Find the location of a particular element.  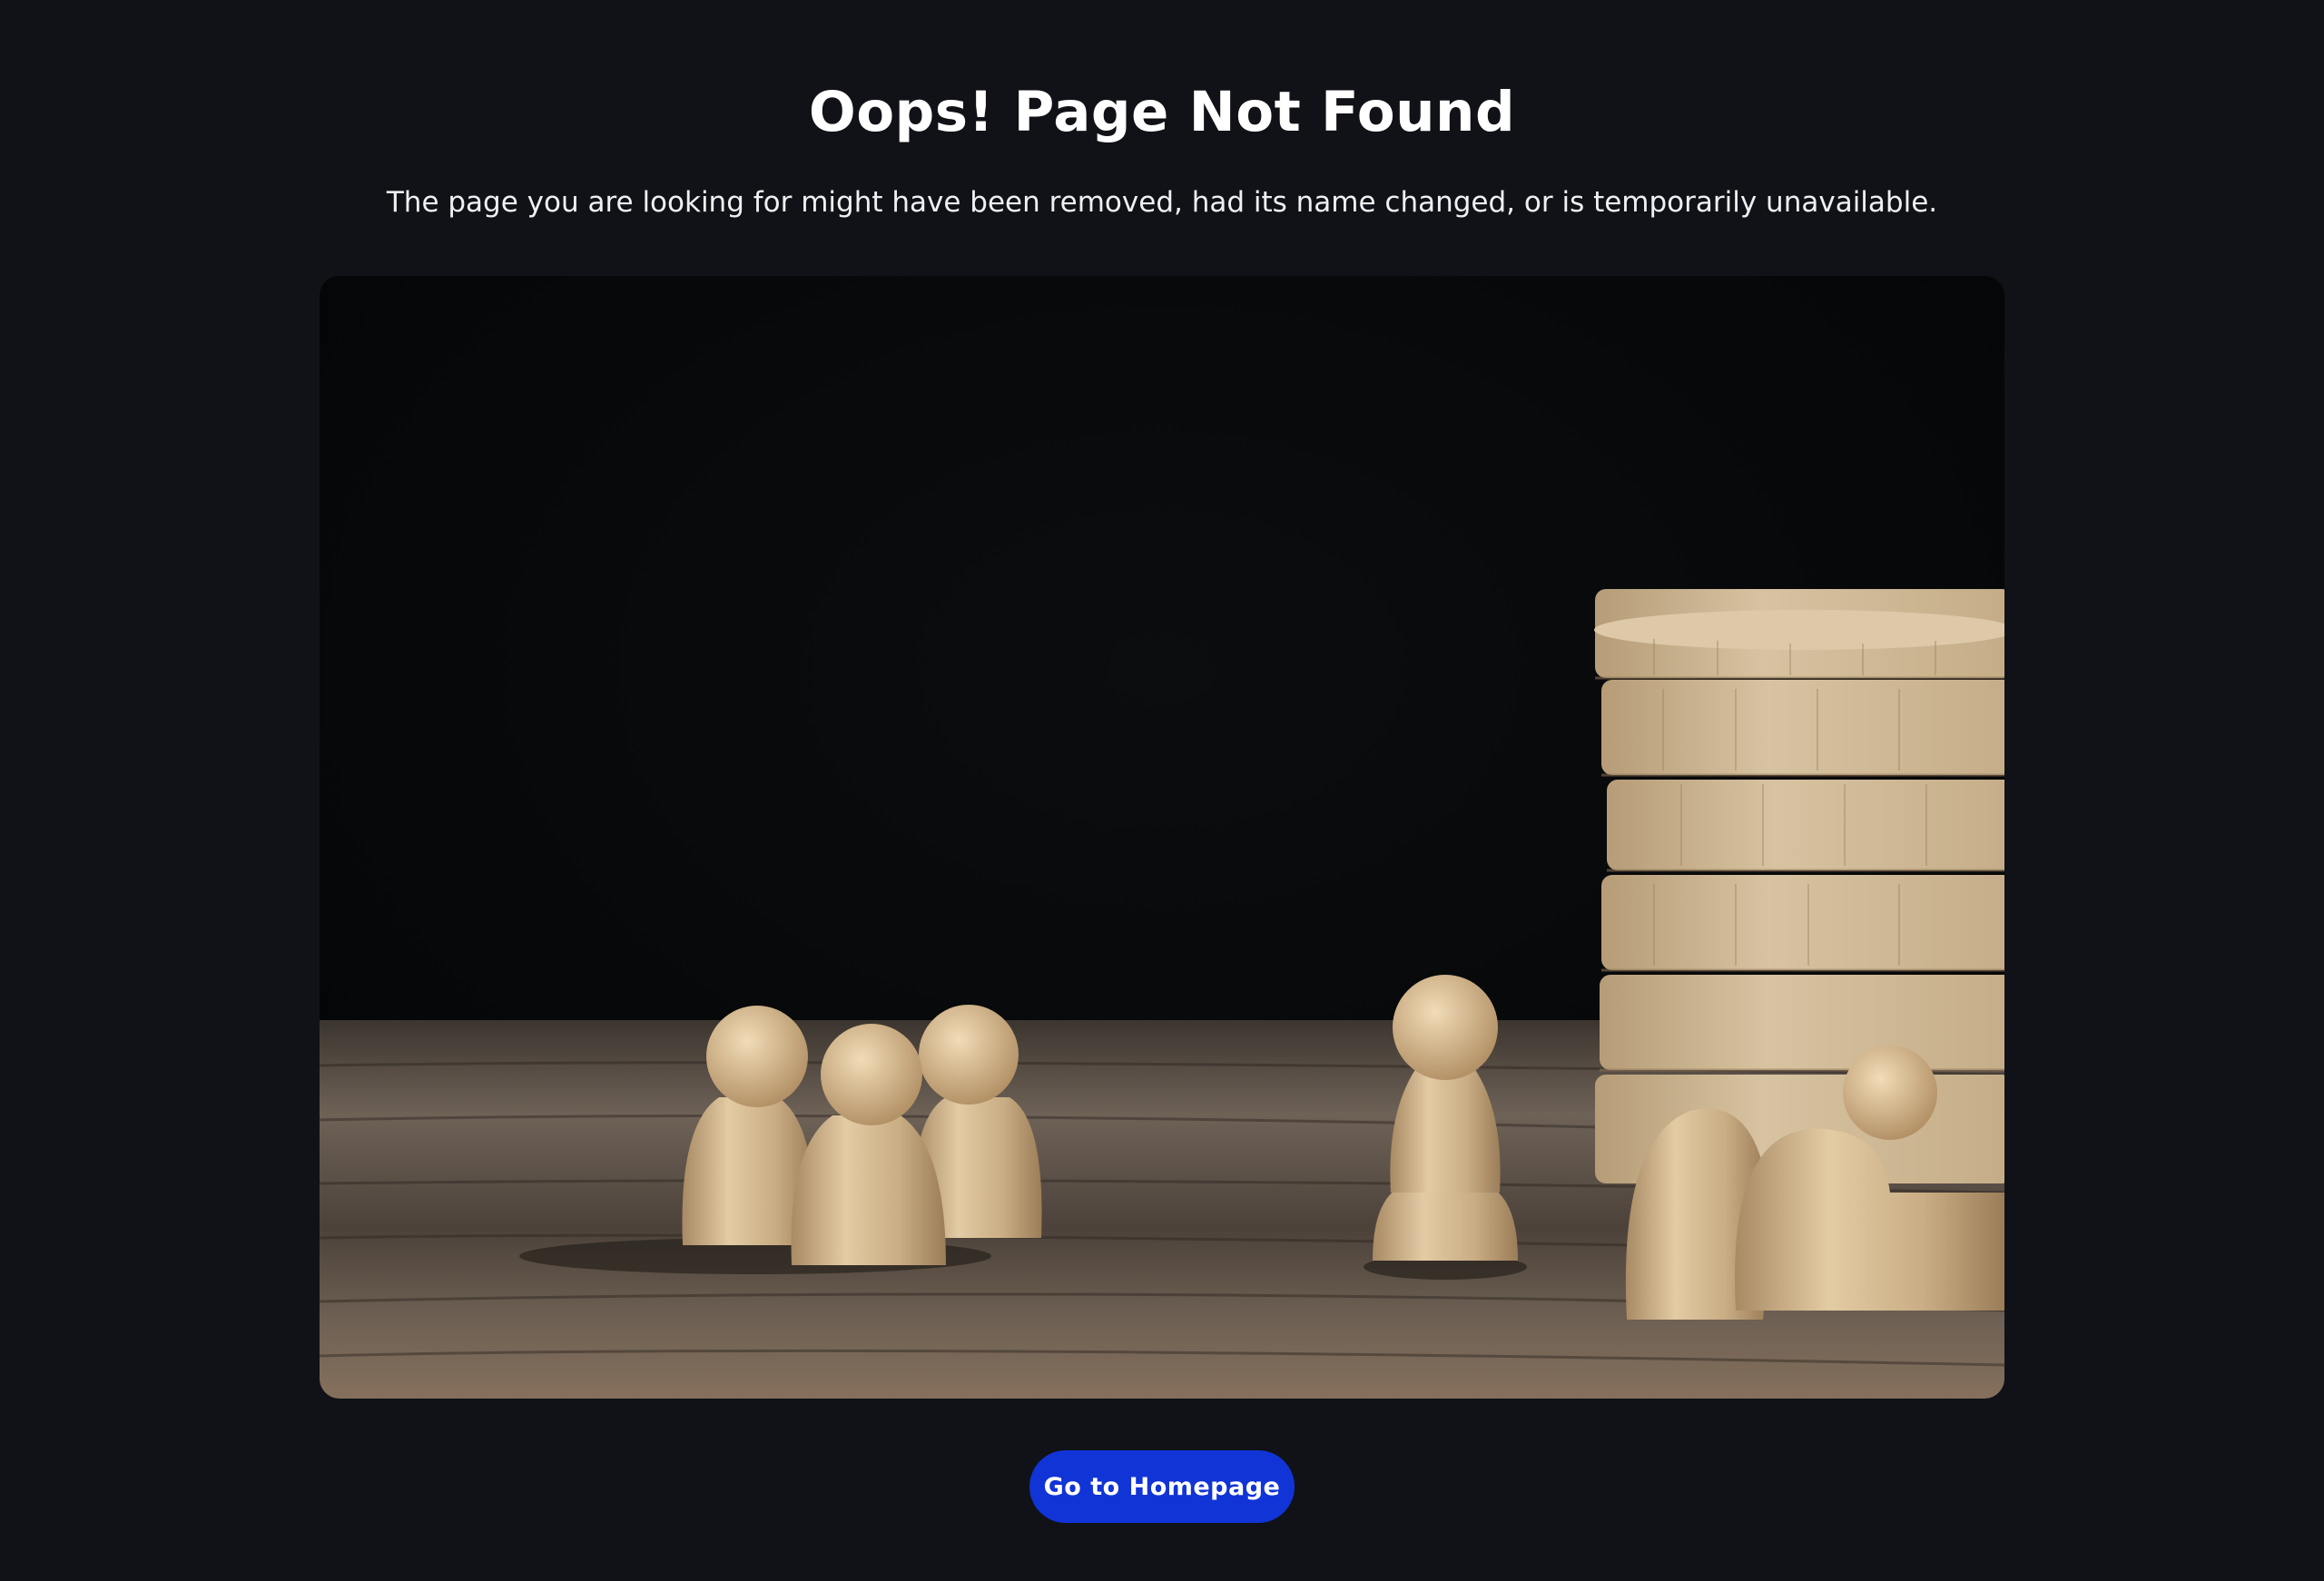

coin-stack is located at coordinates (1799, 886).